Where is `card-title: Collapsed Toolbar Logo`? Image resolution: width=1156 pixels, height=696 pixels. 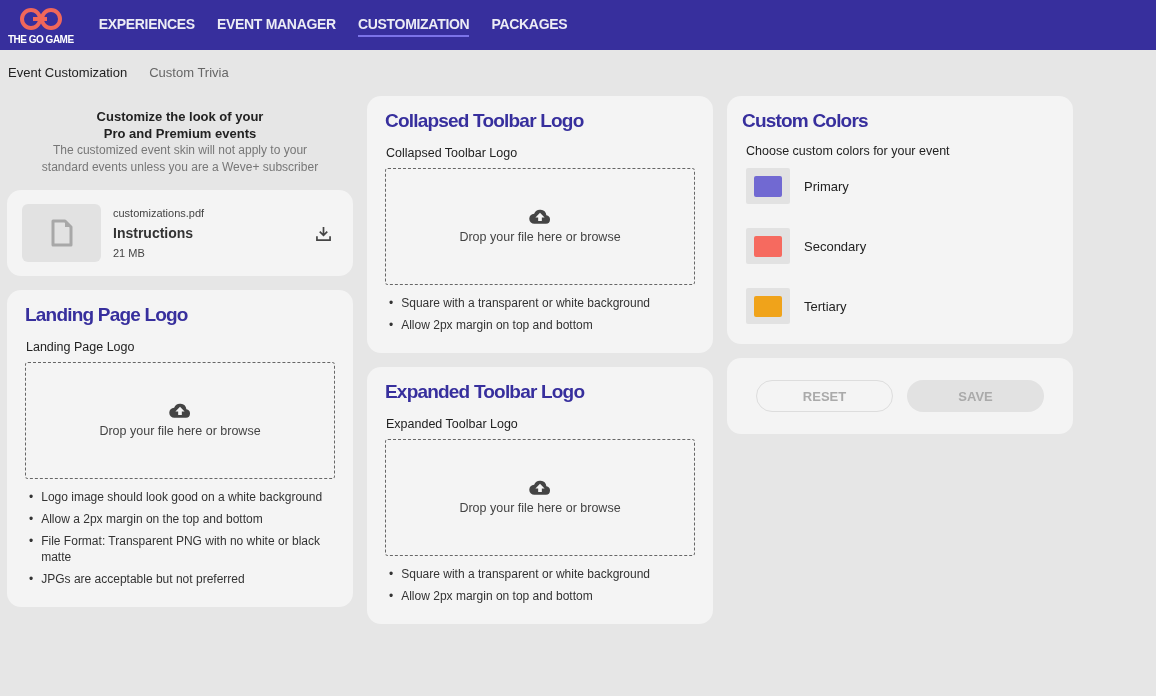
card-title: Collapsed Toolbar Logo is located at coordinates (485, 121).